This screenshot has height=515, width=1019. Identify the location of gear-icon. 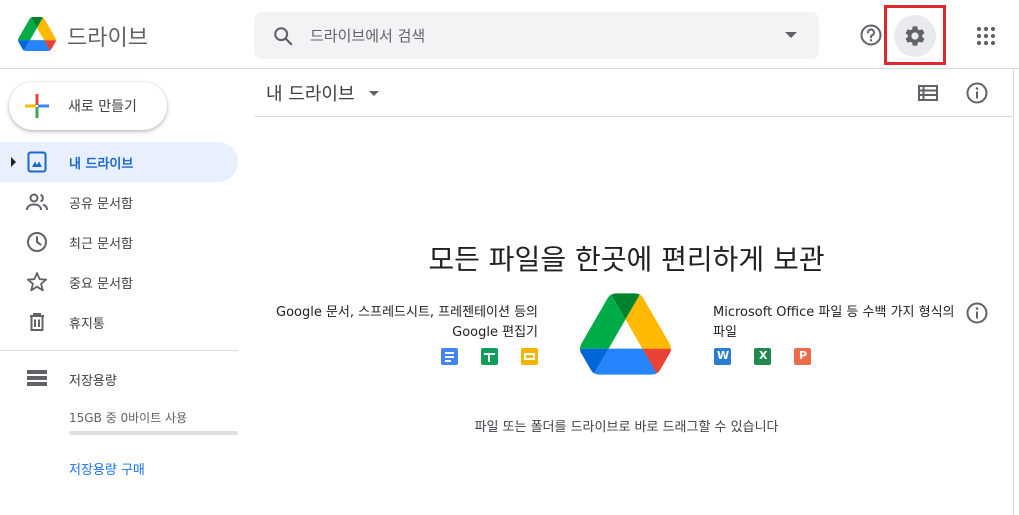
(915, 36).